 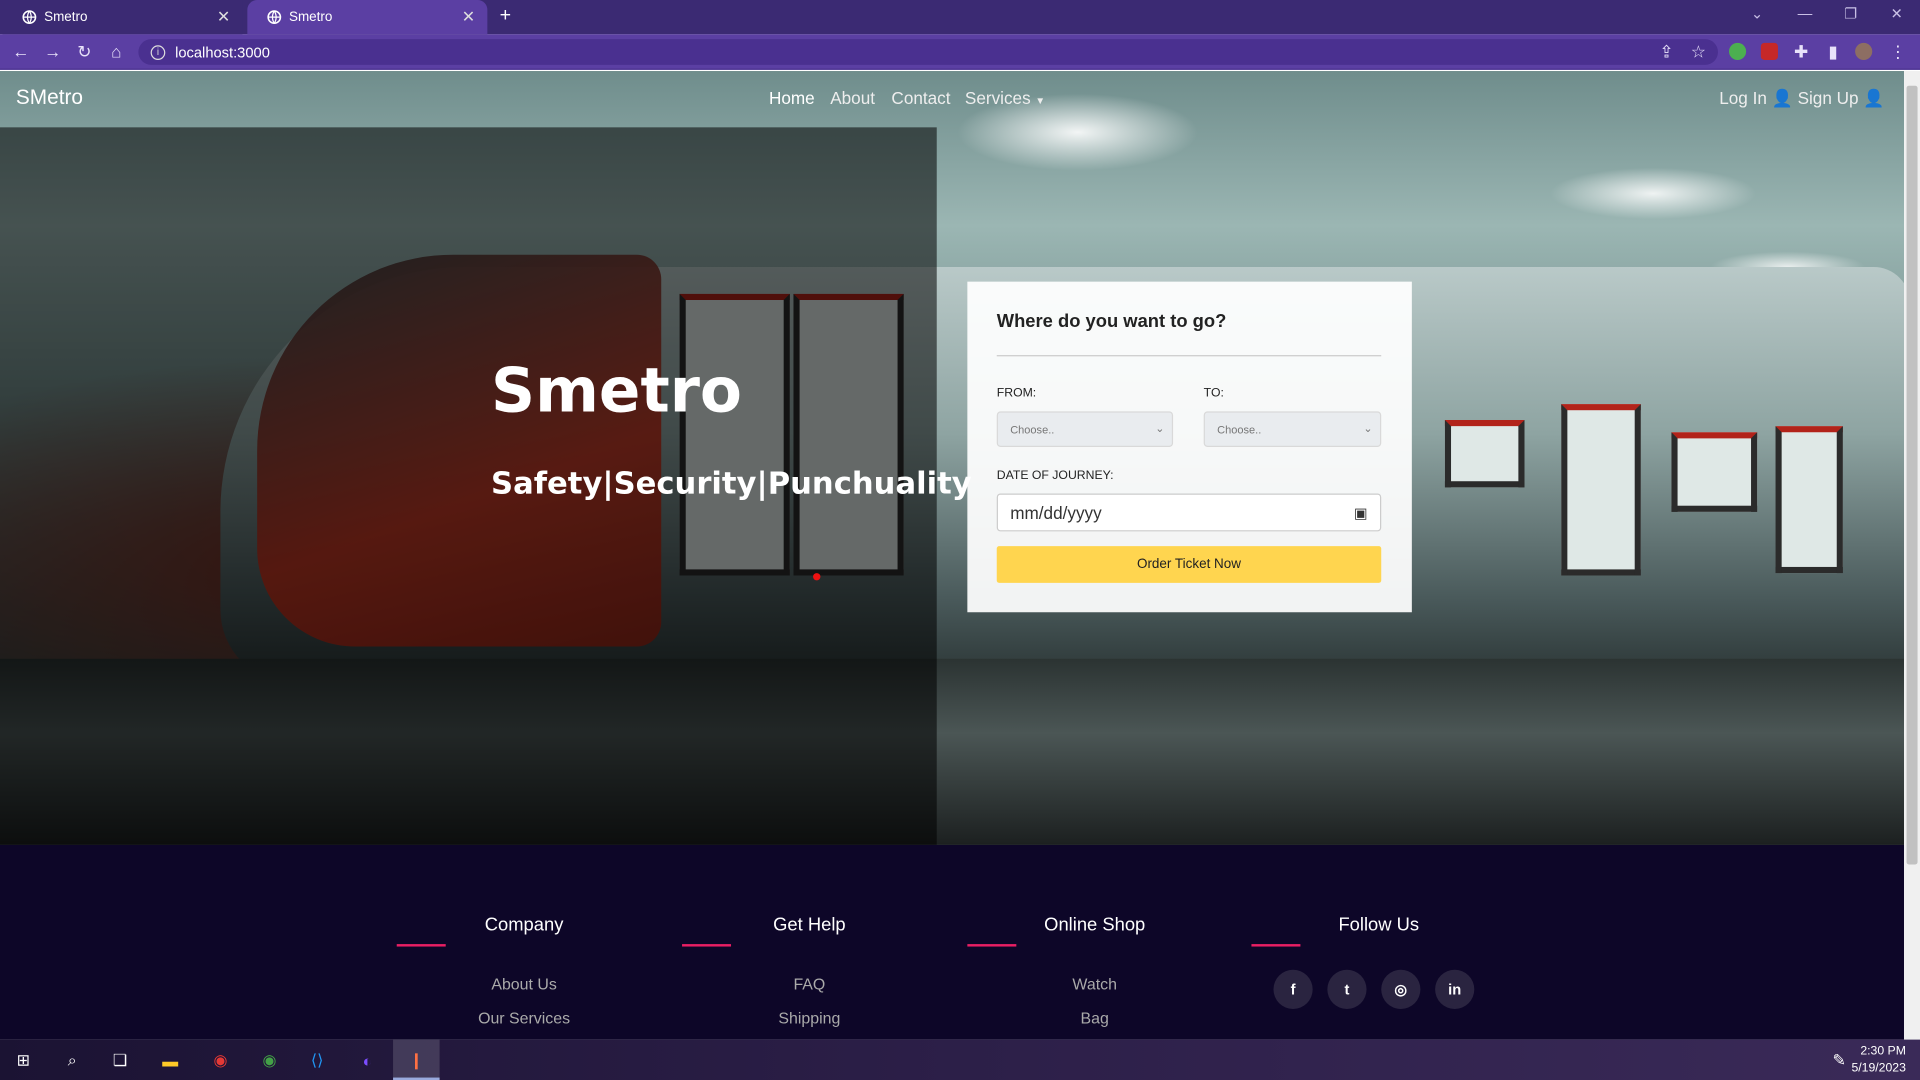 I want to click on footer-link-about: About Us, so click(x=524, y=984).